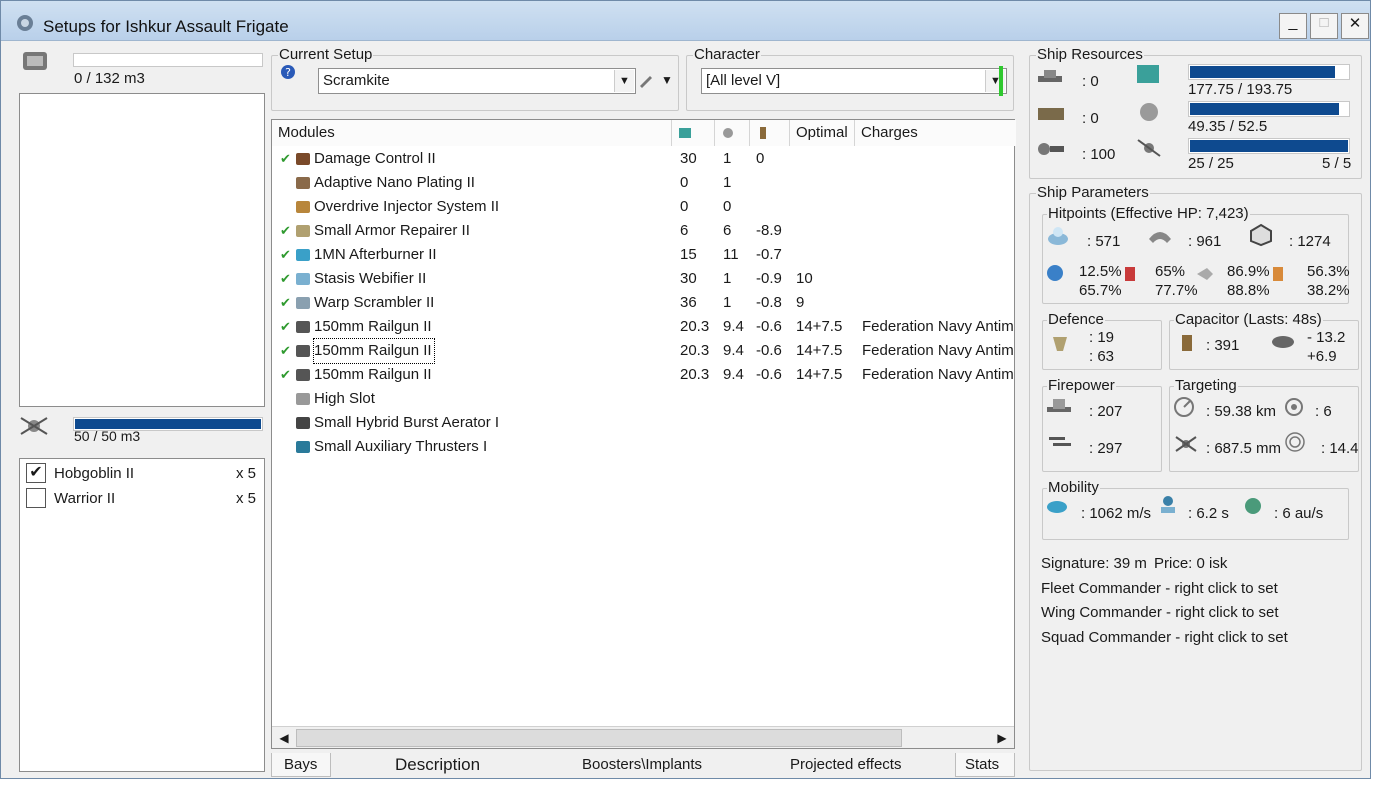 The width and height of the screenshot is (1381, 785). What do you see at coordinates (142, 615) in the screenshot?
I see `drone-list: ✔ Hobgoblin II x 5 Warrior II x 5` at bounding box center [142, 615].